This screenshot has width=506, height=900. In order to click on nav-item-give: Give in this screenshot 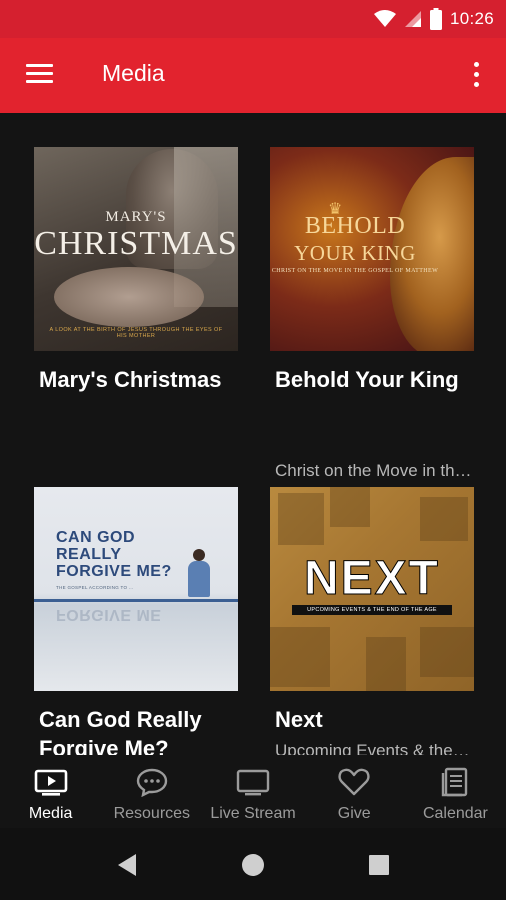, I will do `click(354, 791)`.